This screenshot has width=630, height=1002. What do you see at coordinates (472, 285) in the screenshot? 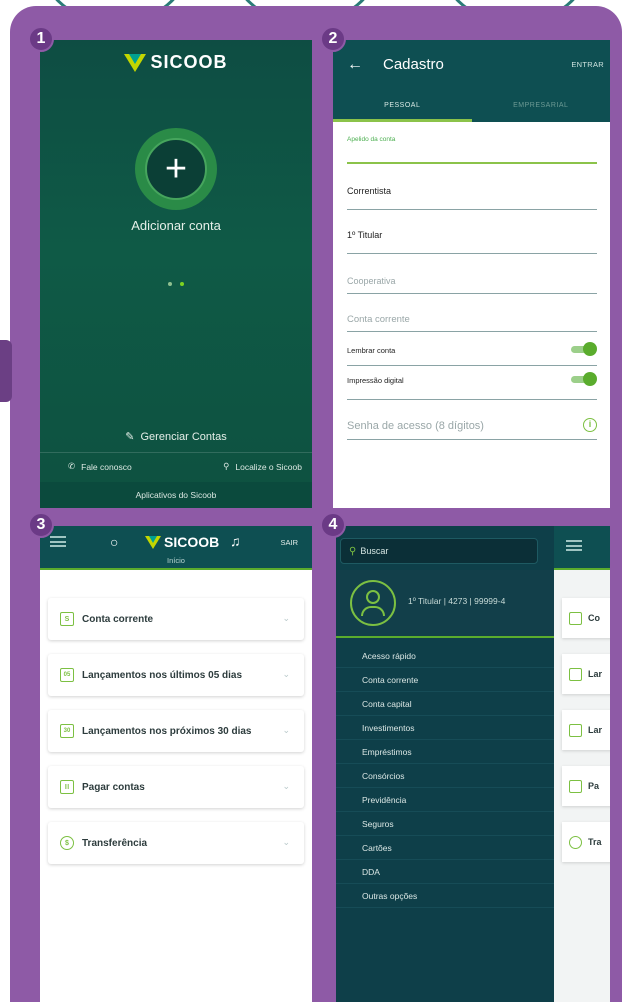
I see `cooperative-input: Cooperativa` at bounding box center [472, 285].